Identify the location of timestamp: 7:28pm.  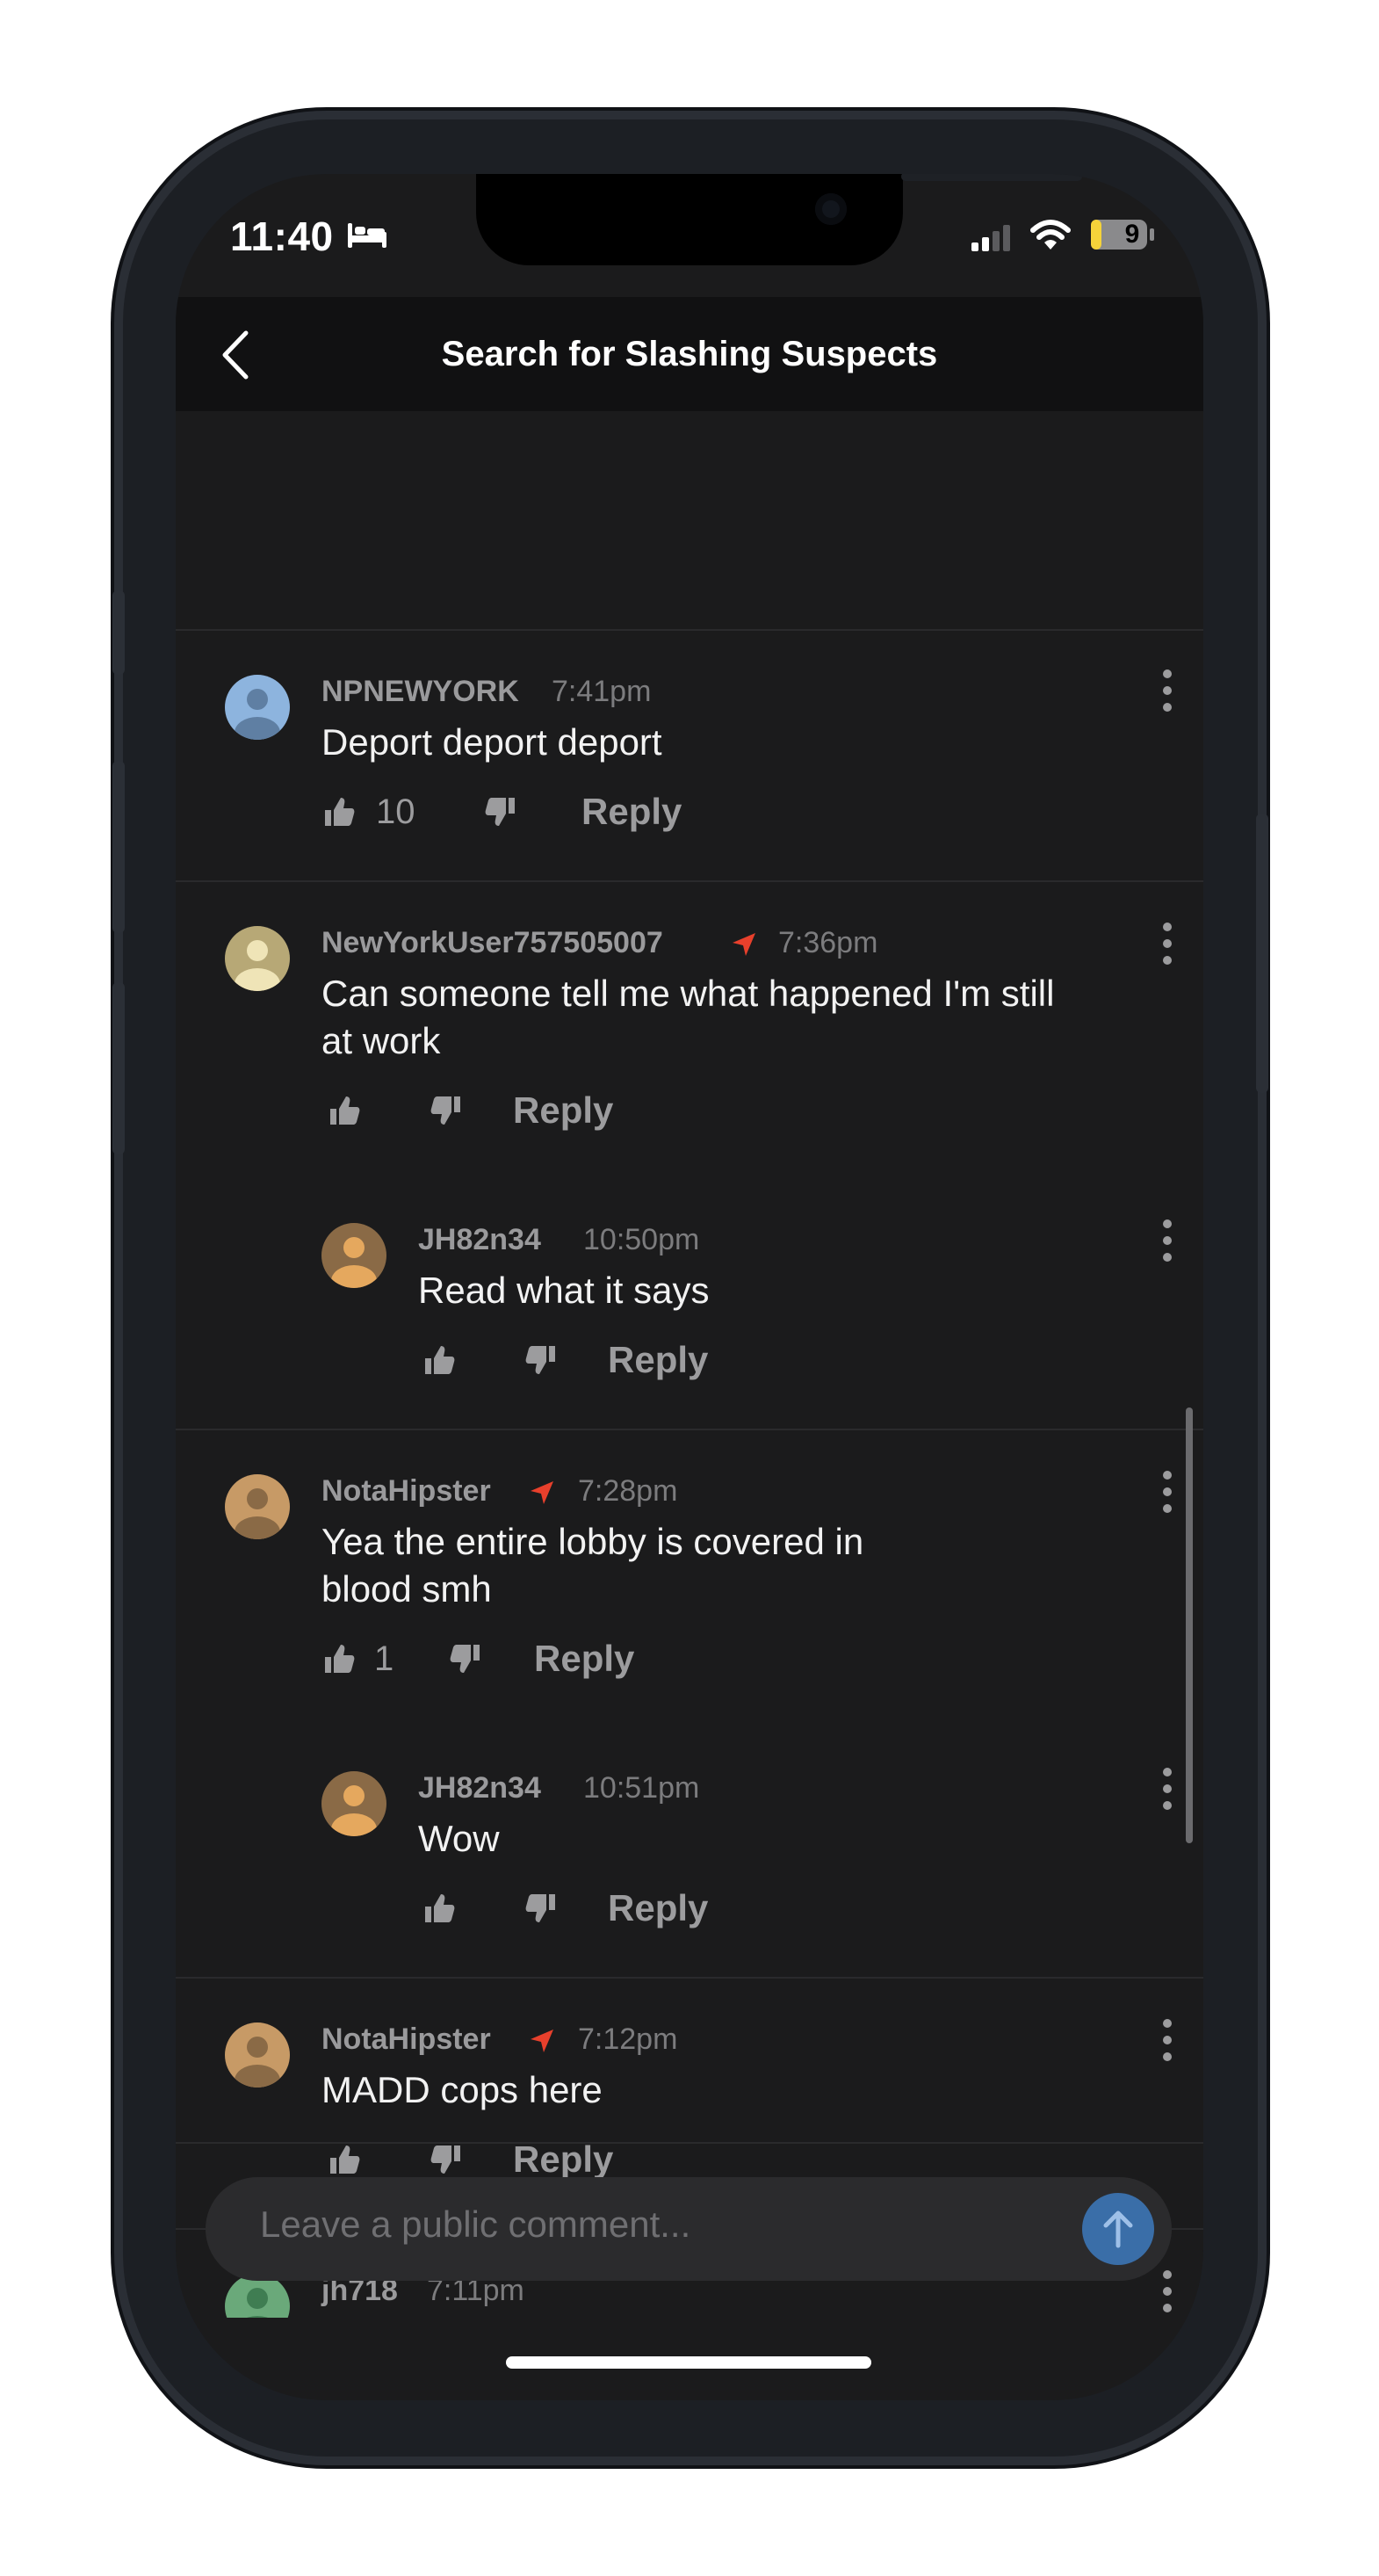
(628, 1491).